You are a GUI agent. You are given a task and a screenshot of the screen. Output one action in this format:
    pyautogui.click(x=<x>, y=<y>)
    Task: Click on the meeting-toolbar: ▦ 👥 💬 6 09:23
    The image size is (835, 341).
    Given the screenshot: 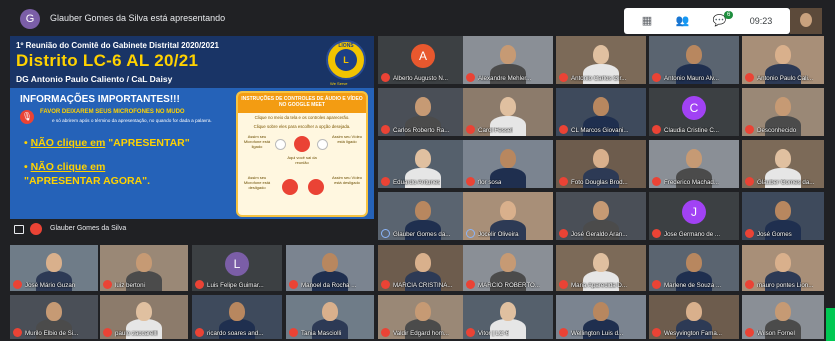 What is the action you would take?
    pyautogui.click(x=707, y=21)
    